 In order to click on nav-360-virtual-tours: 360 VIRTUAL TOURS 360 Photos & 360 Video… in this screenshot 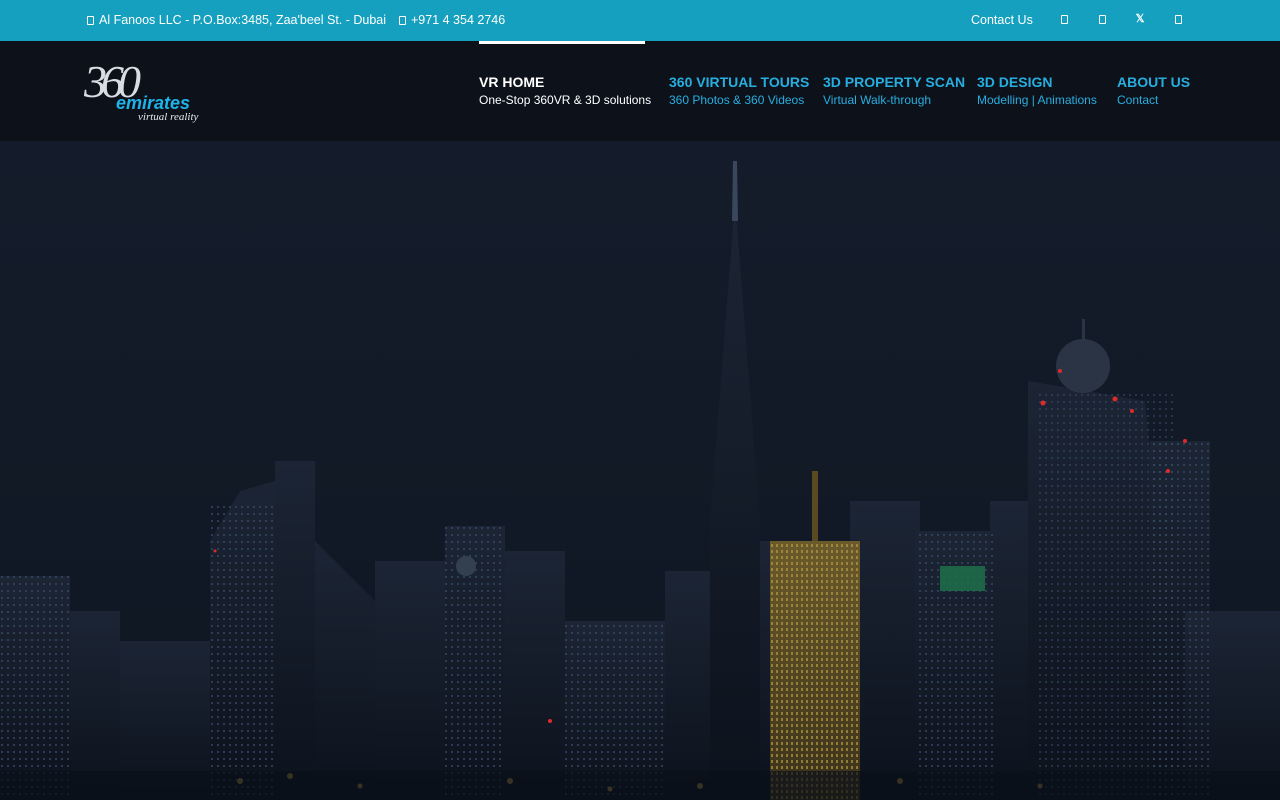, I will do `click(739, 91)`.